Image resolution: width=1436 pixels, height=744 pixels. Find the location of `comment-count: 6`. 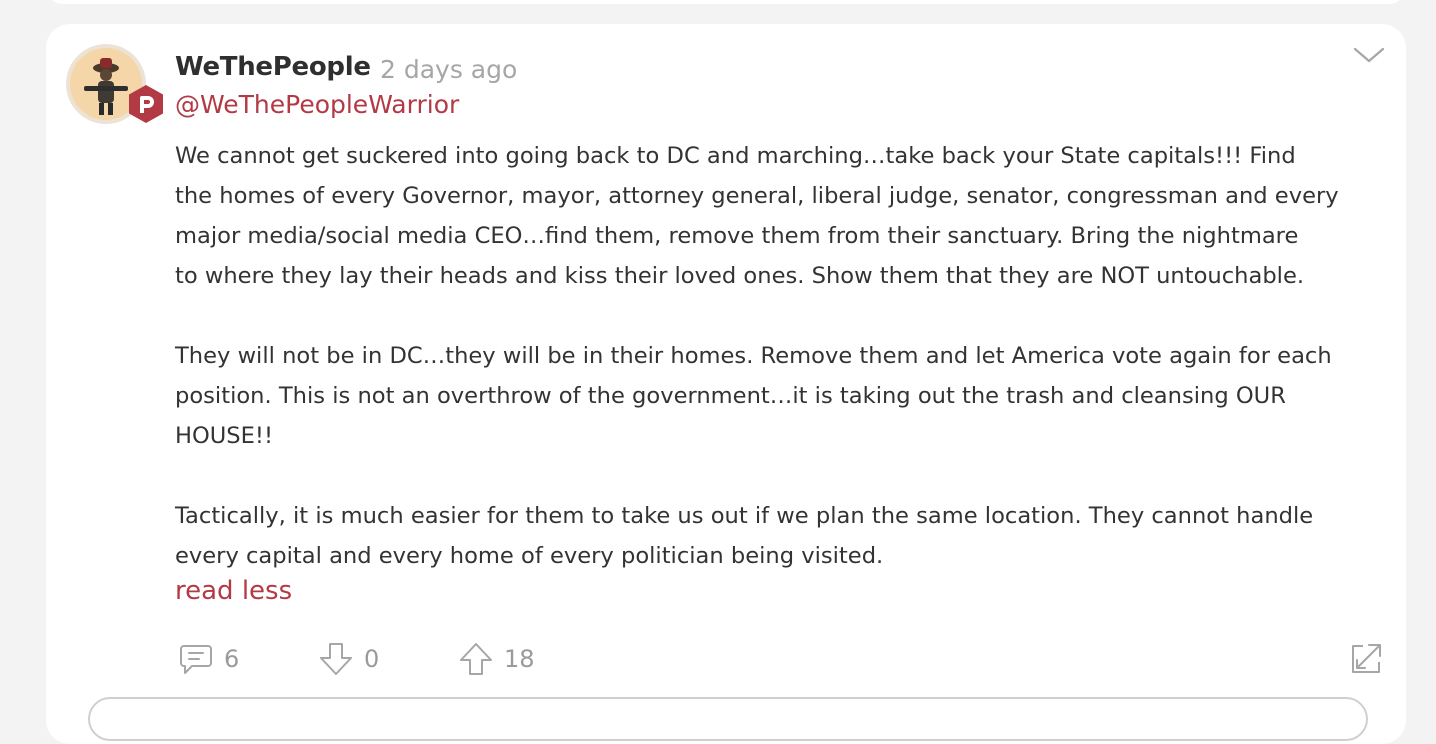

comment-count: 6 is located at coordinates (232, 659).